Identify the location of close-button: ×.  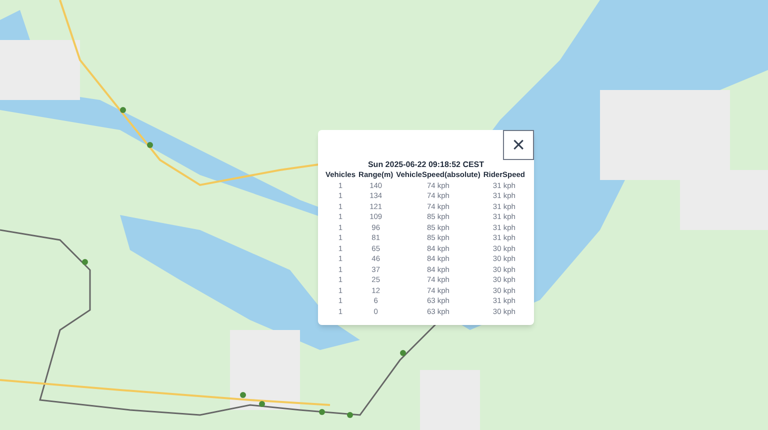
(518, 145).